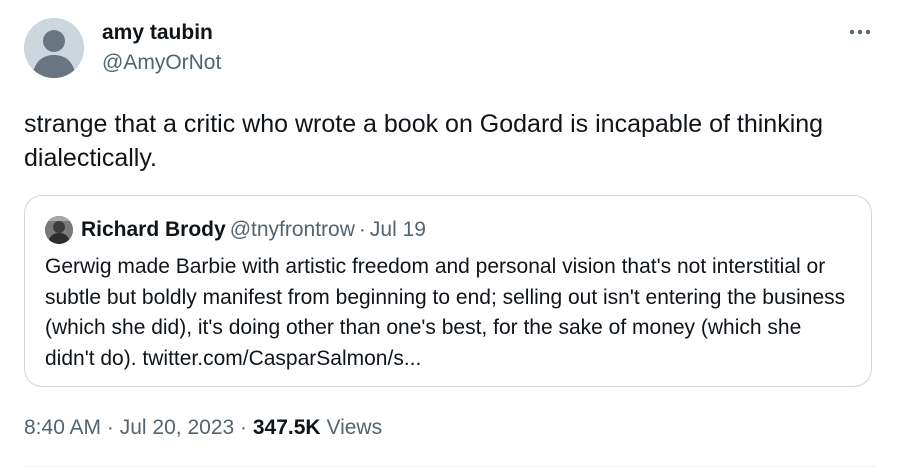 The image size is (901, 472). Describe the element at coordinates (354, 427) in the screenshot. I see `views-label: Views` at that location.